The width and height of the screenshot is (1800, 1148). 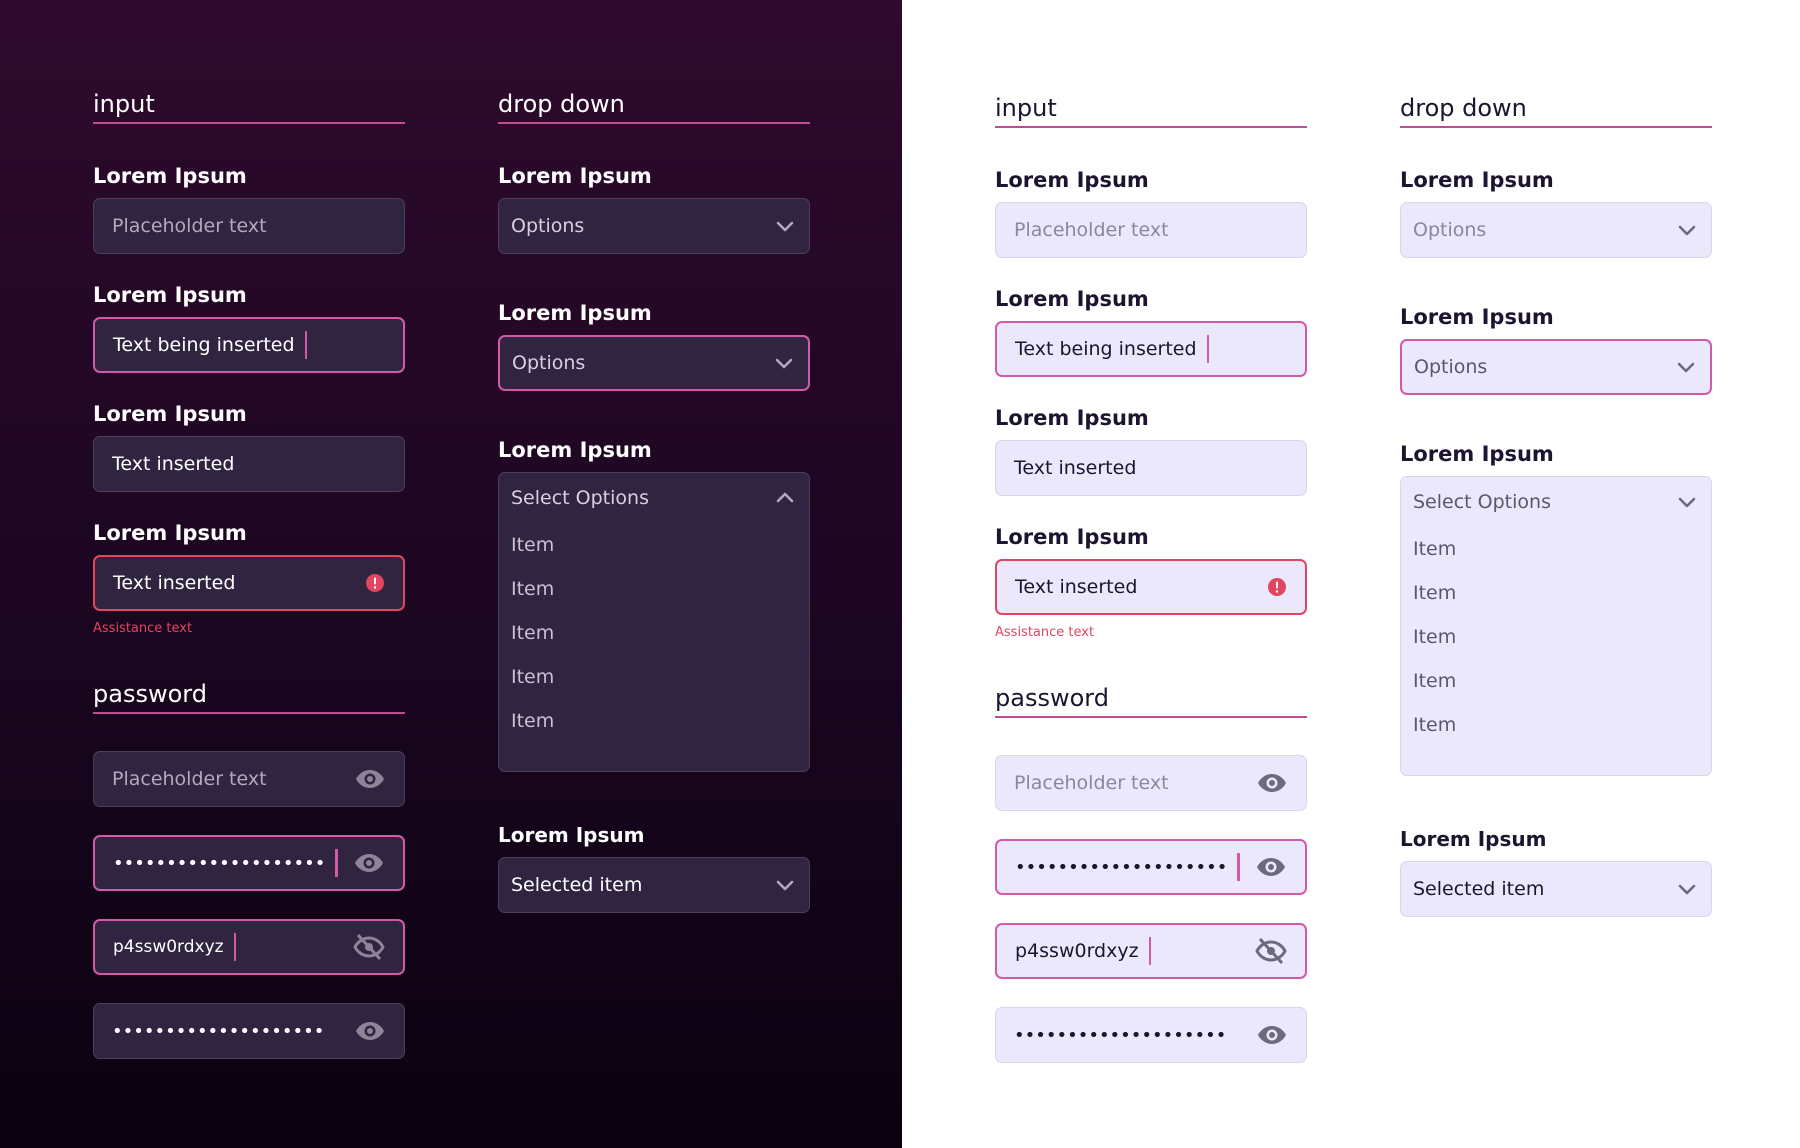 What do you see at coordinates (785, 497) in the screenshot?
I see `chevron-up-icon` at bounding box center [785, 497].